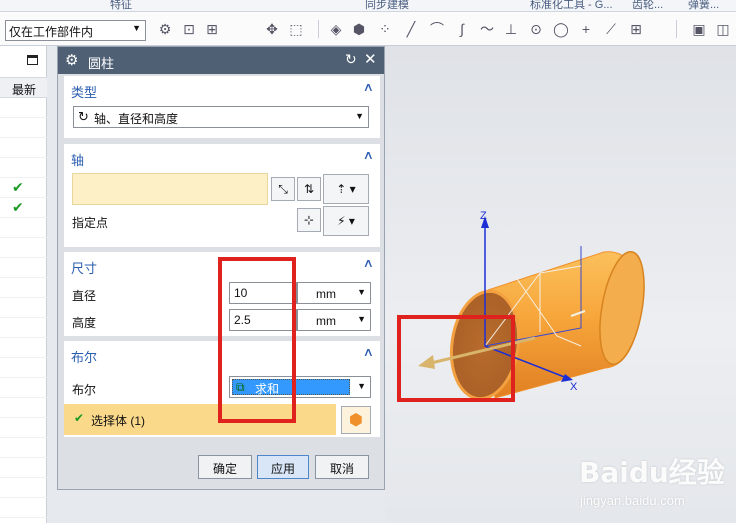 The image size is (736, 523). Describe the element at coordinates (84, 92) in the screenshot. I see `section-label: 类型` at that location.